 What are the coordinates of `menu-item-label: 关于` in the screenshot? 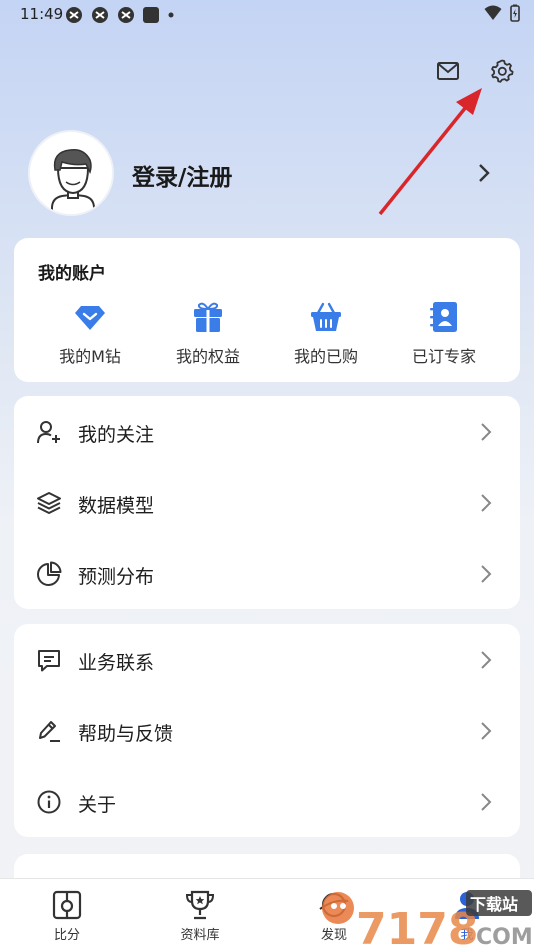 It's located at (97, 805).